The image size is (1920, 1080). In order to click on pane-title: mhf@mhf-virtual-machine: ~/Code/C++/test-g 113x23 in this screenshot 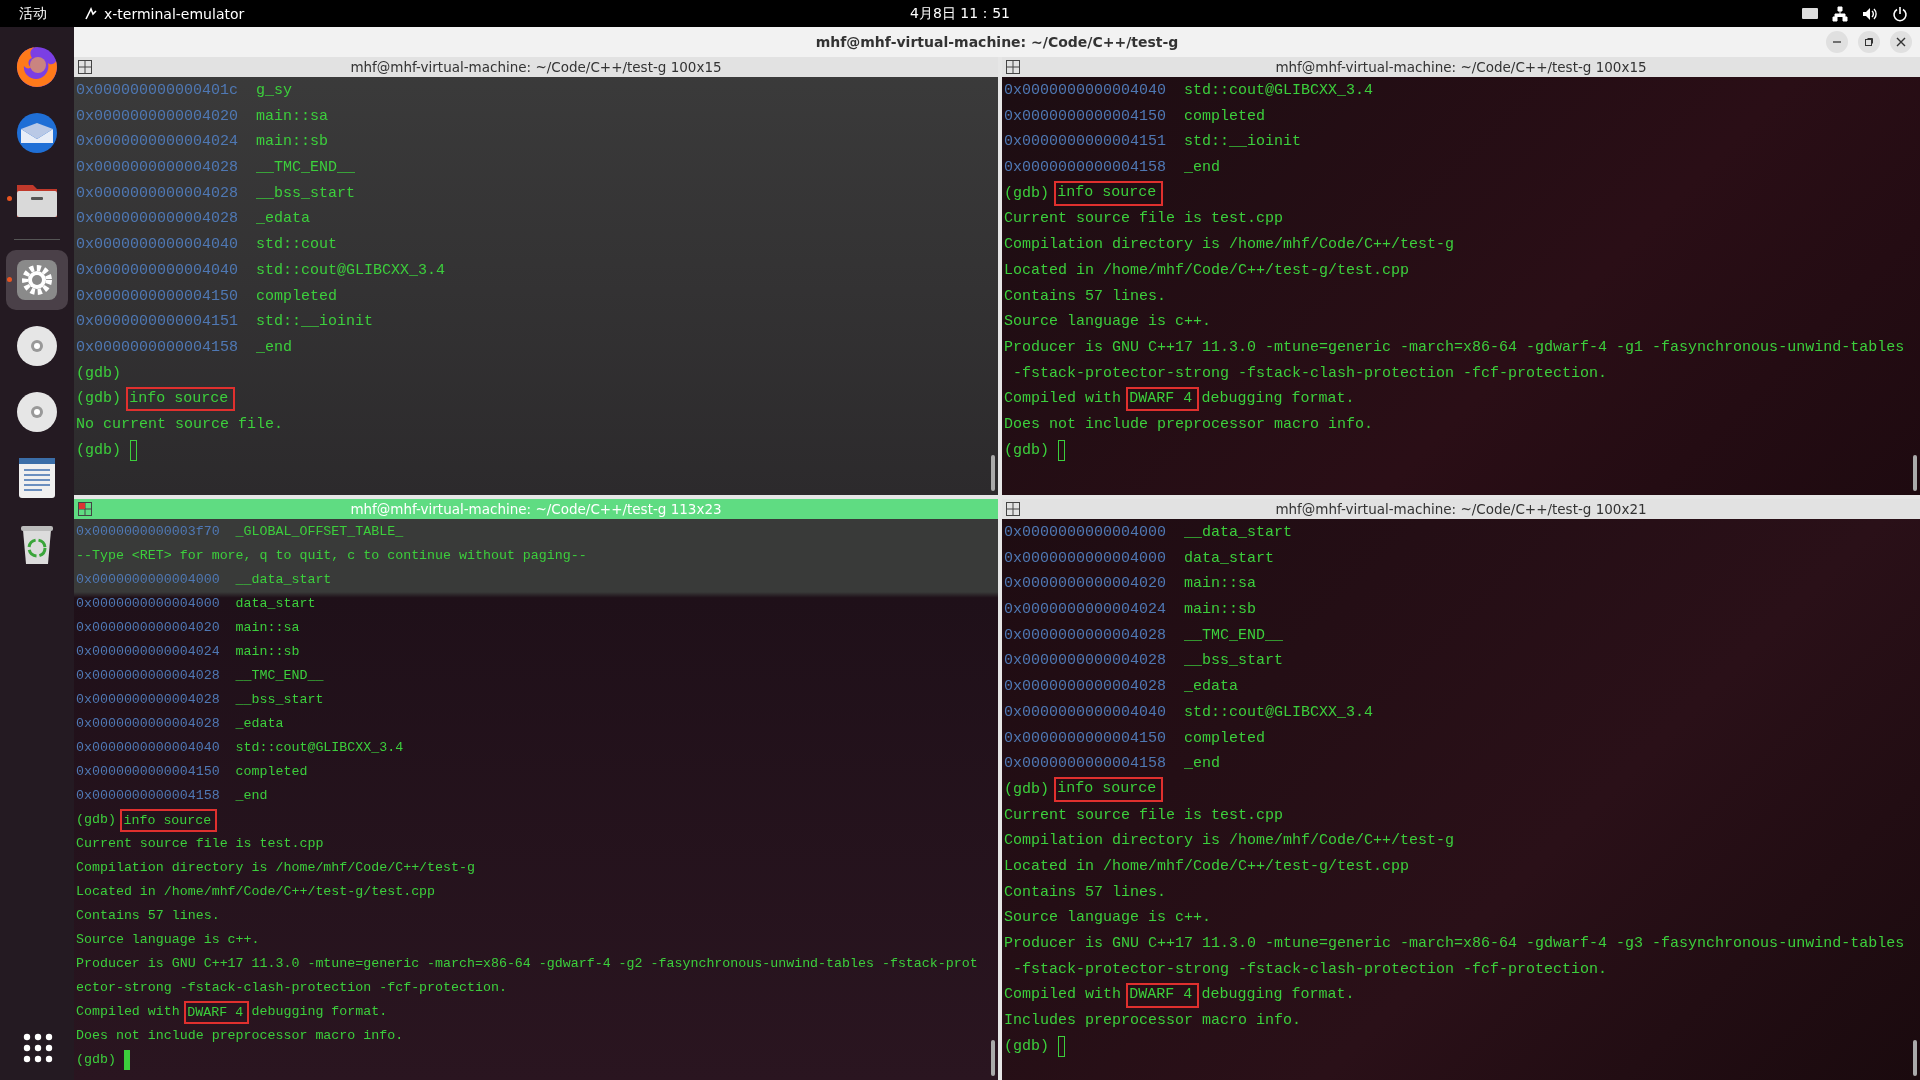, I will do `click(536, 509)`.